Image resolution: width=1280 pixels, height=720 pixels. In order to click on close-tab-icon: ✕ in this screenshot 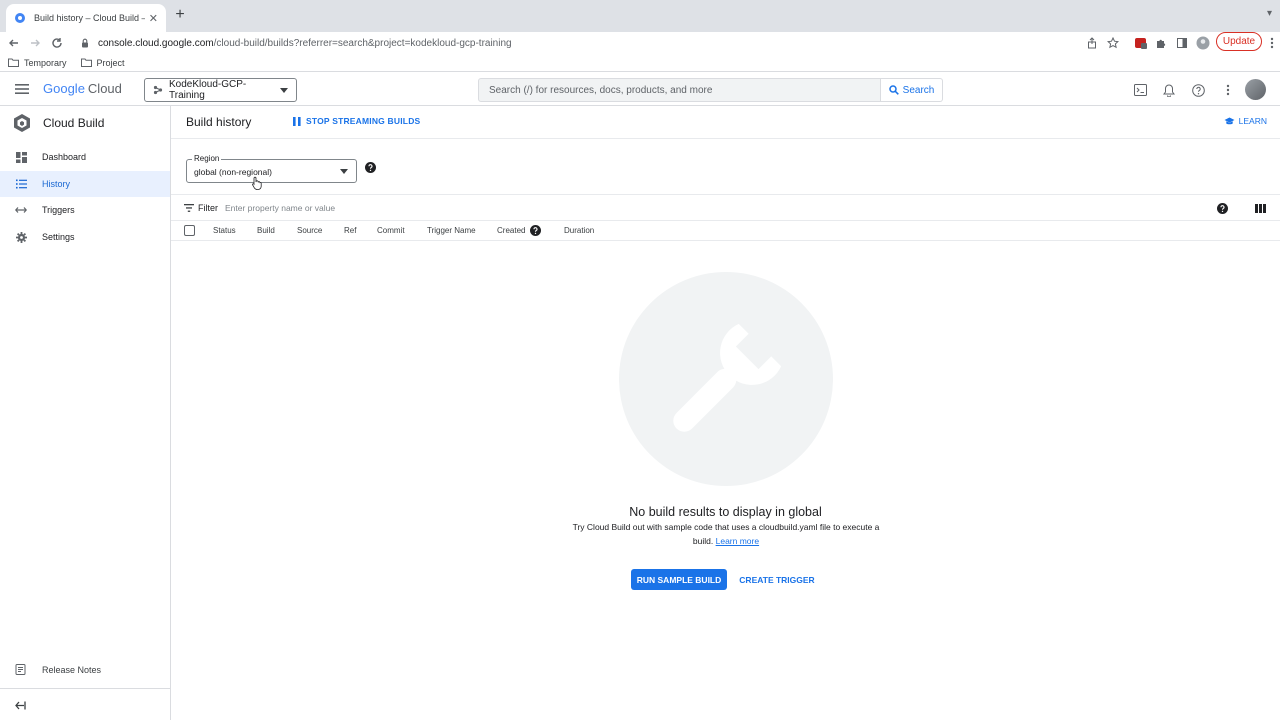, I will do `click(153, 18)`.